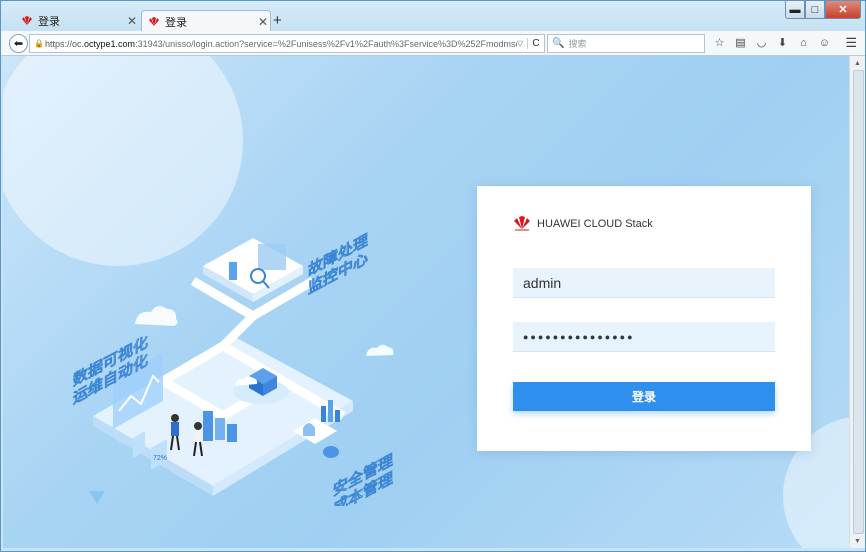 This screenshot has width=866, height=552. I want to click on arrow-left-icon: ⬅, so click(18, 44).